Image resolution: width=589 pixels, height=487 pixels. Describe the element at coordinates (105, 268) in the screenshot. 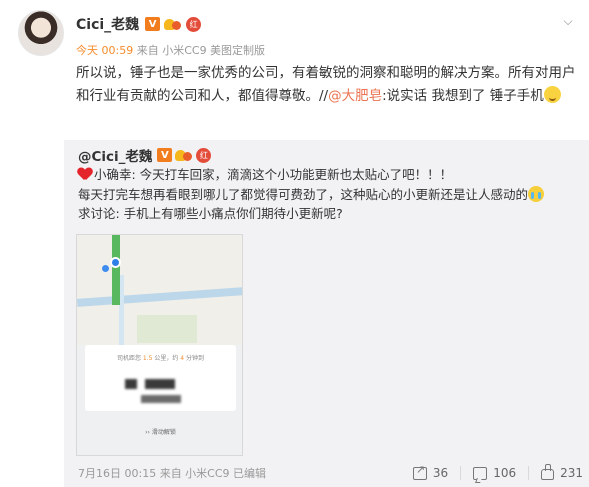

I see `user-dot-icon` at that location.